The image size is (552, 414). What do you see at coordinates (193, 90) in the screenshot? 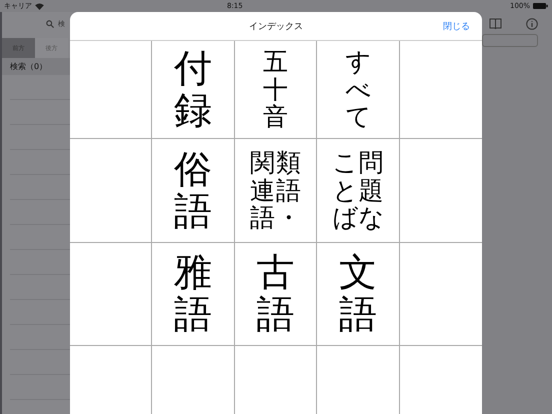
I see `index-entry: 付録` at bounding box center [193, 90].